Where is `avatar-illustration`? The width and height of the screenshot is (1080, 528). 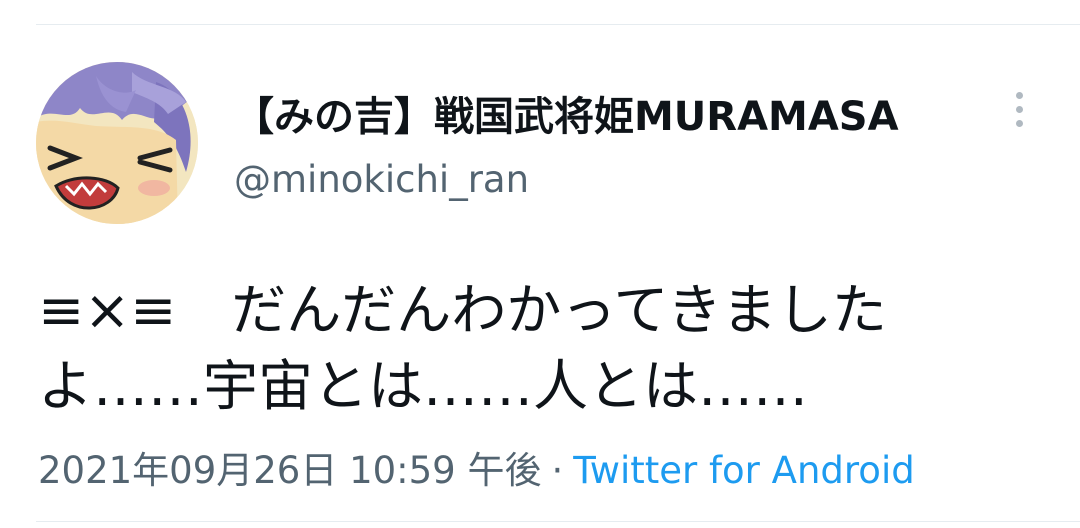 avatar-illustration is located at coordinates (117, 143).